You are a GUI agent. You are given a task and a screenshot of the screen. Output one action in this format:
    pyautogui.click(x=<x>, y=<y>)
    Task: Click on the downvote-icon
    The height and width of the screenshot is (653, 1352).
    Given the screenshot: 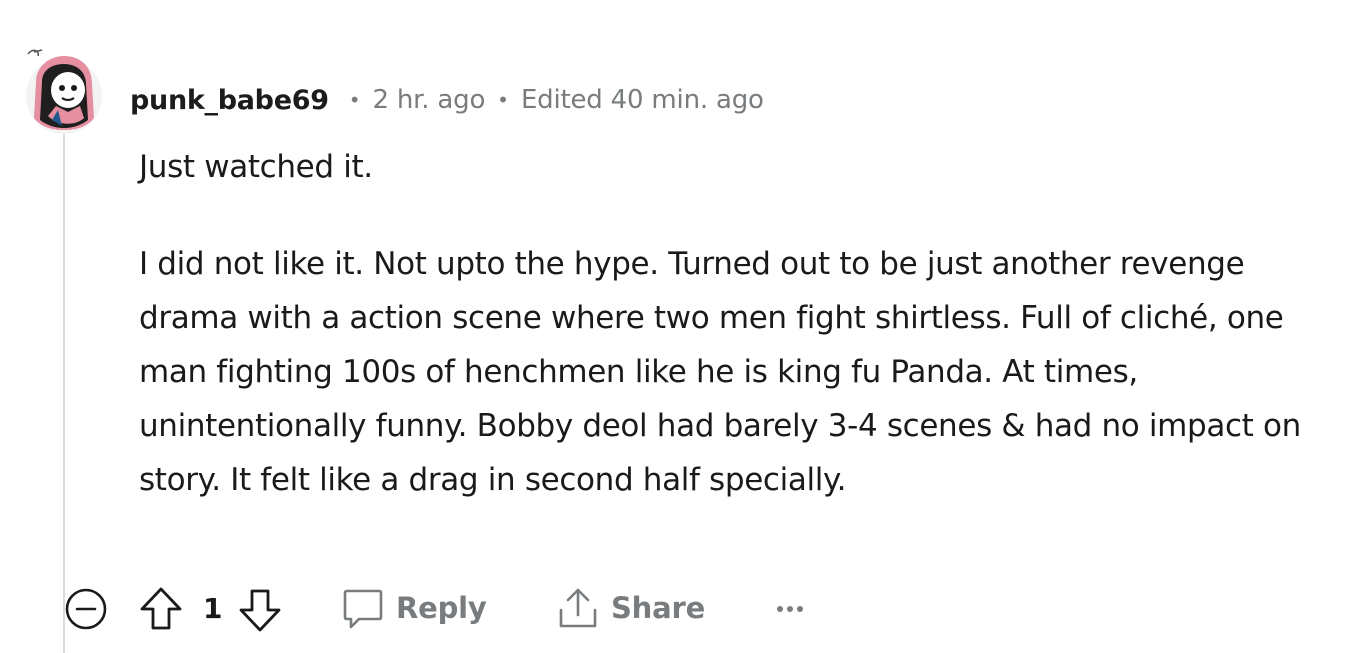 What is the action you would take?
    pyautogui.click(x=260, y=610)
    